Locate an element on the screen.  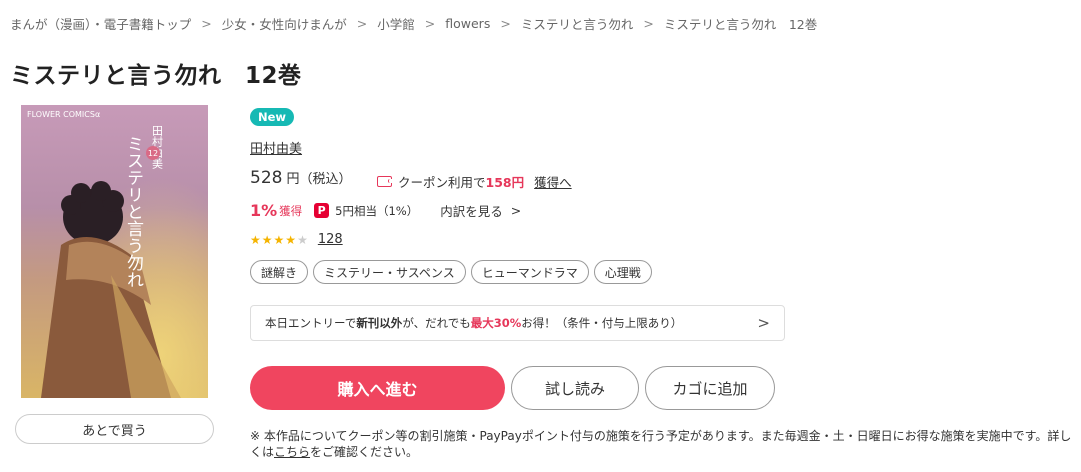
note-link: こちら is located at coordinates (292, 452).